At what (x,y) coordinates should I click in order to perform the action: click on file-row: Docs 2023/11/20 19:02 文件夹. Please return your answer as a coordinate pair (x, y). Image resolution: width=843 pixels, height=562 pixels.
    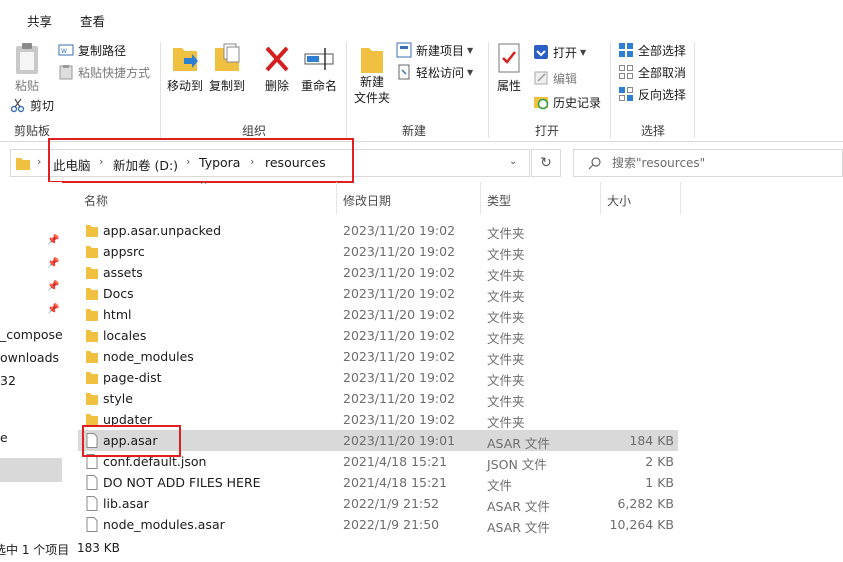
    Looking at the image, I should click on (378, 293).